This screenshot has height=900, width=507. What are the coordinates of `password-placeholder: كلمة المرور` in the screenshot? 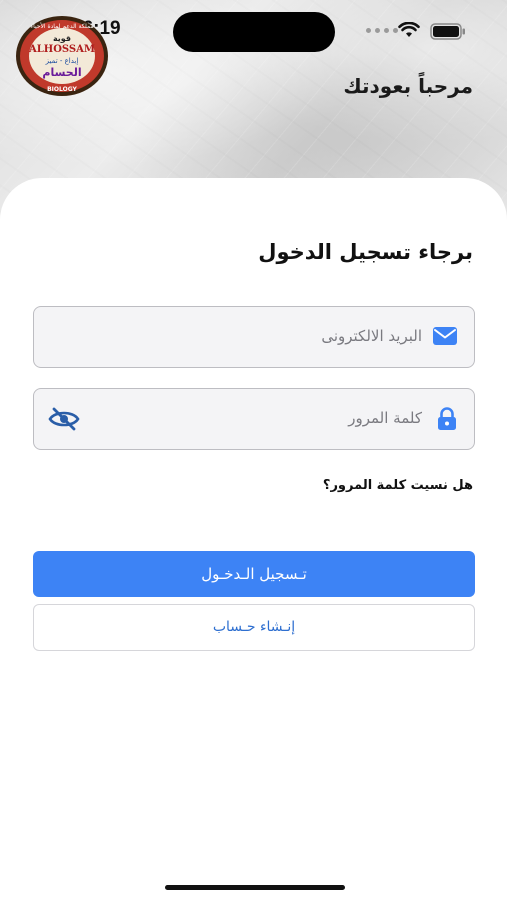 It's located at (385, 418).